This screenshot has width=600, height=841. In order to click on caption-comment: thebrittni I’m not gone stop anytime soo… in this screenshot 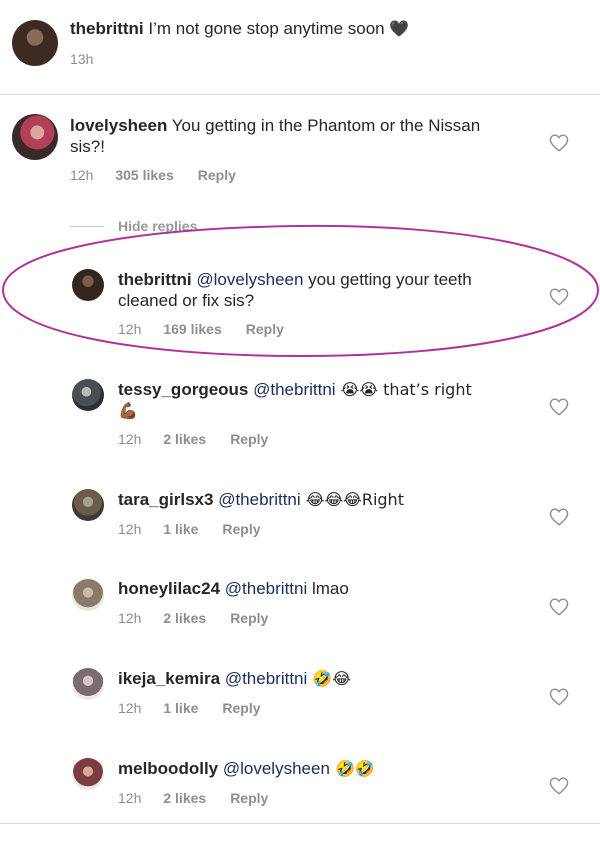, I will do `click(239, 28)`.